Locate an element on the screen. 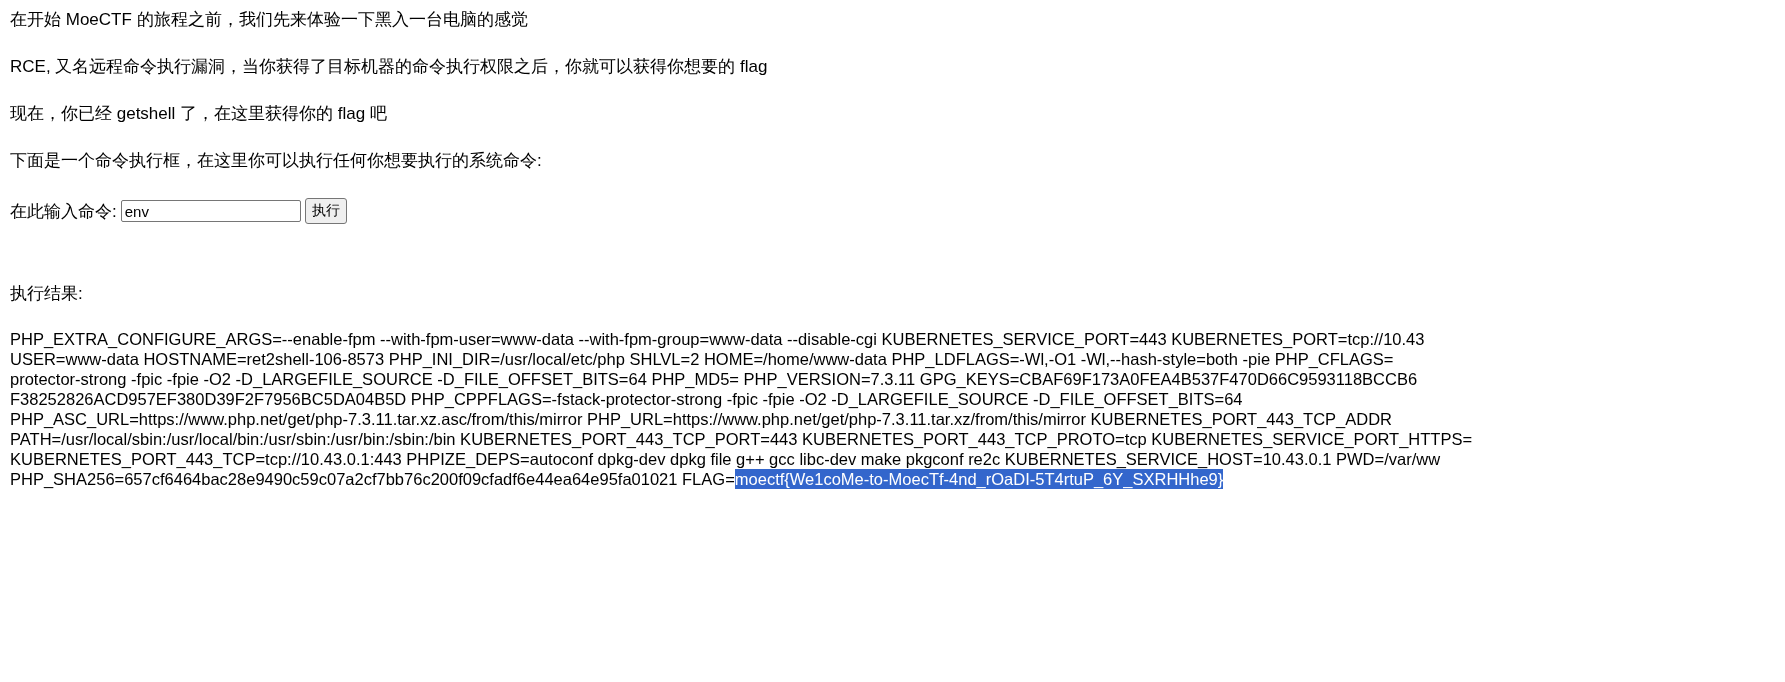 This screenshot has height=682, width=1785. intro-text: 下面是一个命令执行框，在这里你可以执行任何你想要执行的系统命令: is located at coordinates (276, 161).